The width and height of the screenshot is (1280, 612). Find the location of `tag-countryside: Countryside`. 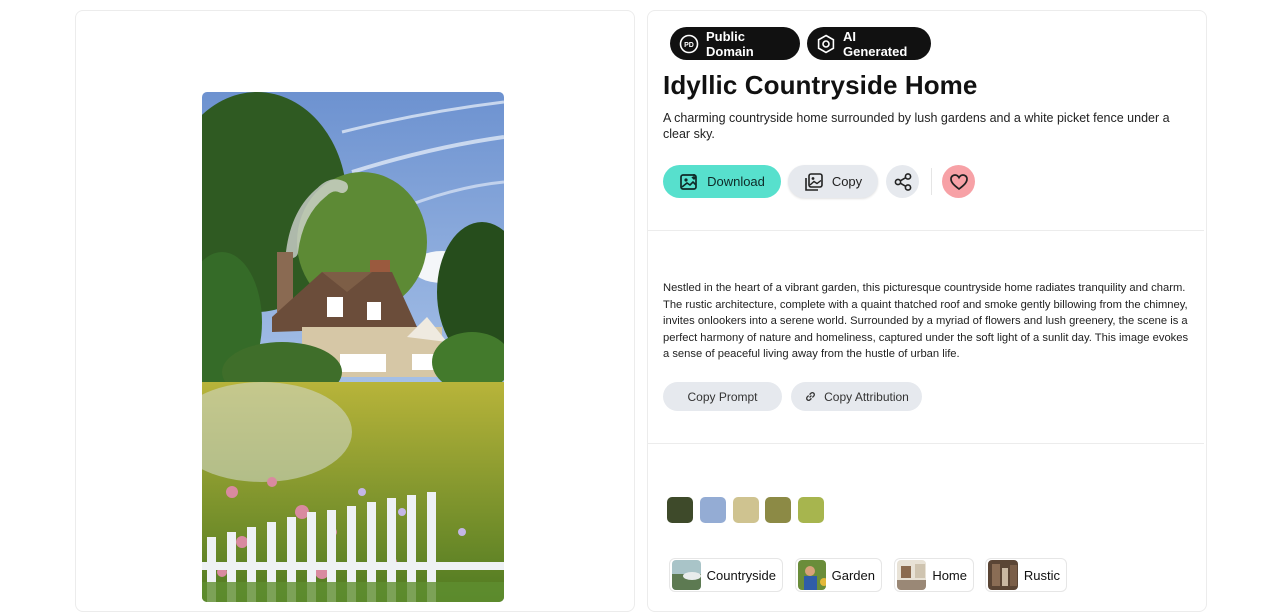

tag-countryside: Countryside is located at coordinates (726, 575).